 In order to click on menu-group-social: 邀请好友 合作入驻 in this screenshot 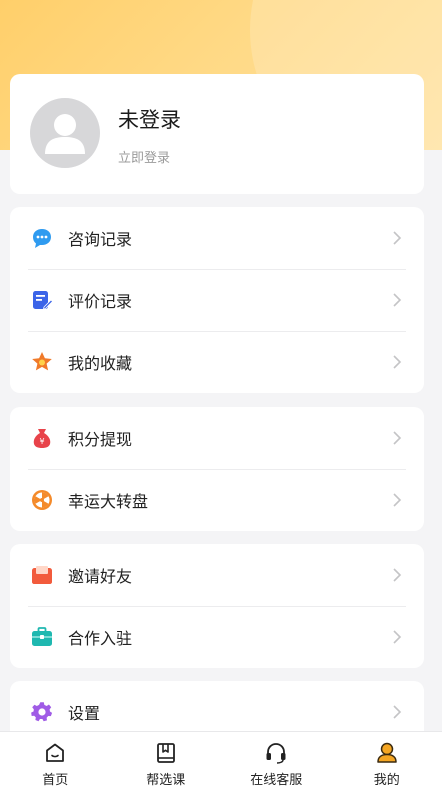, I will do `click(217, 606)`.